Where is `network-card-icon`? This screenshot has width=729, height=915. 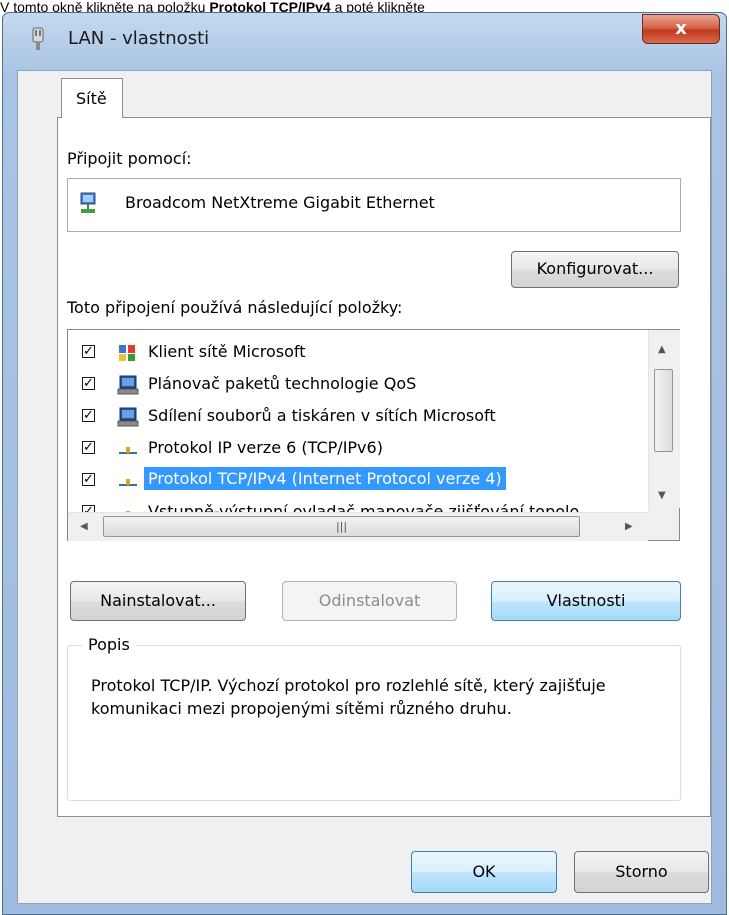
network-card-icon is located at coordinates (88, 202).